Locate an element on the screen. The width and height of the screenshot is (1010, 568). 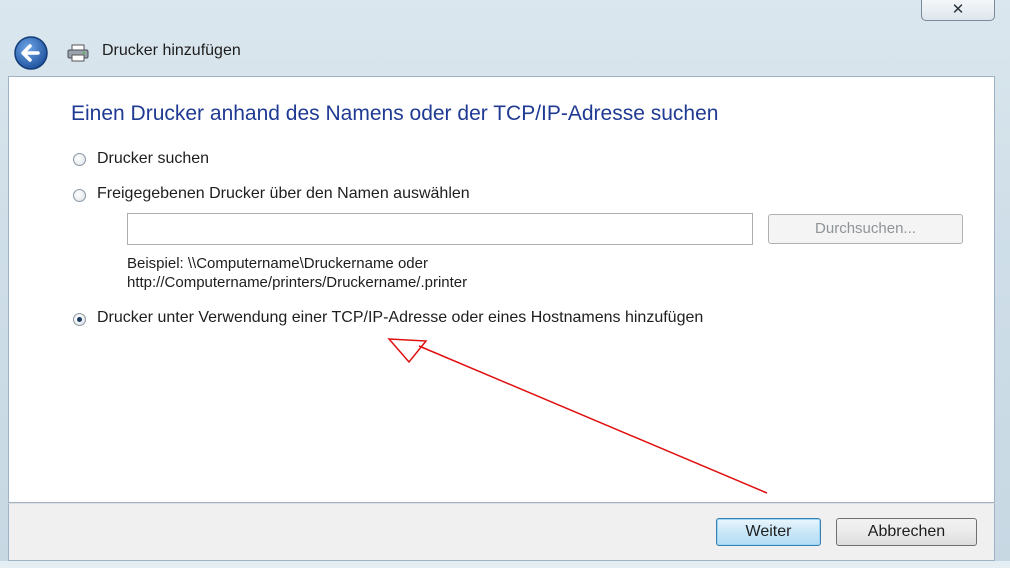
cancel-button: Abbrechen is located at coordinates (906, 532).